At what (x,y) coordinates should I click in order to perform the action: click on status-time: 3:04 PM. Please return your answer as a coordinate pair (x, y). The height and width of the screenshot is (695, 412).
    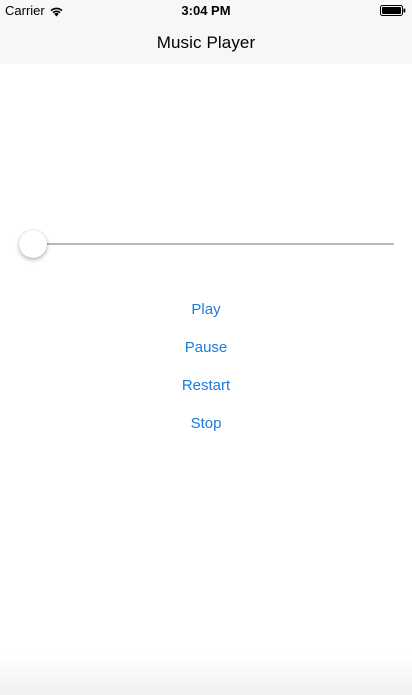
    Looking at the image, I should click on (206, 10).